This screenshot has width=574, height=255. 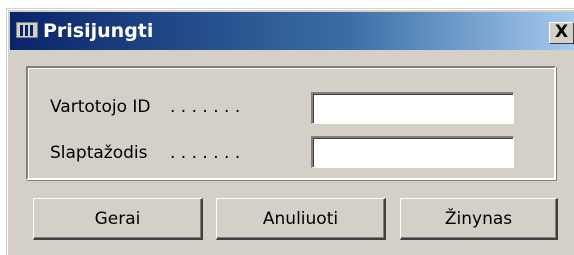 I want to click on window-app-icon, so click(x=27, y=30).